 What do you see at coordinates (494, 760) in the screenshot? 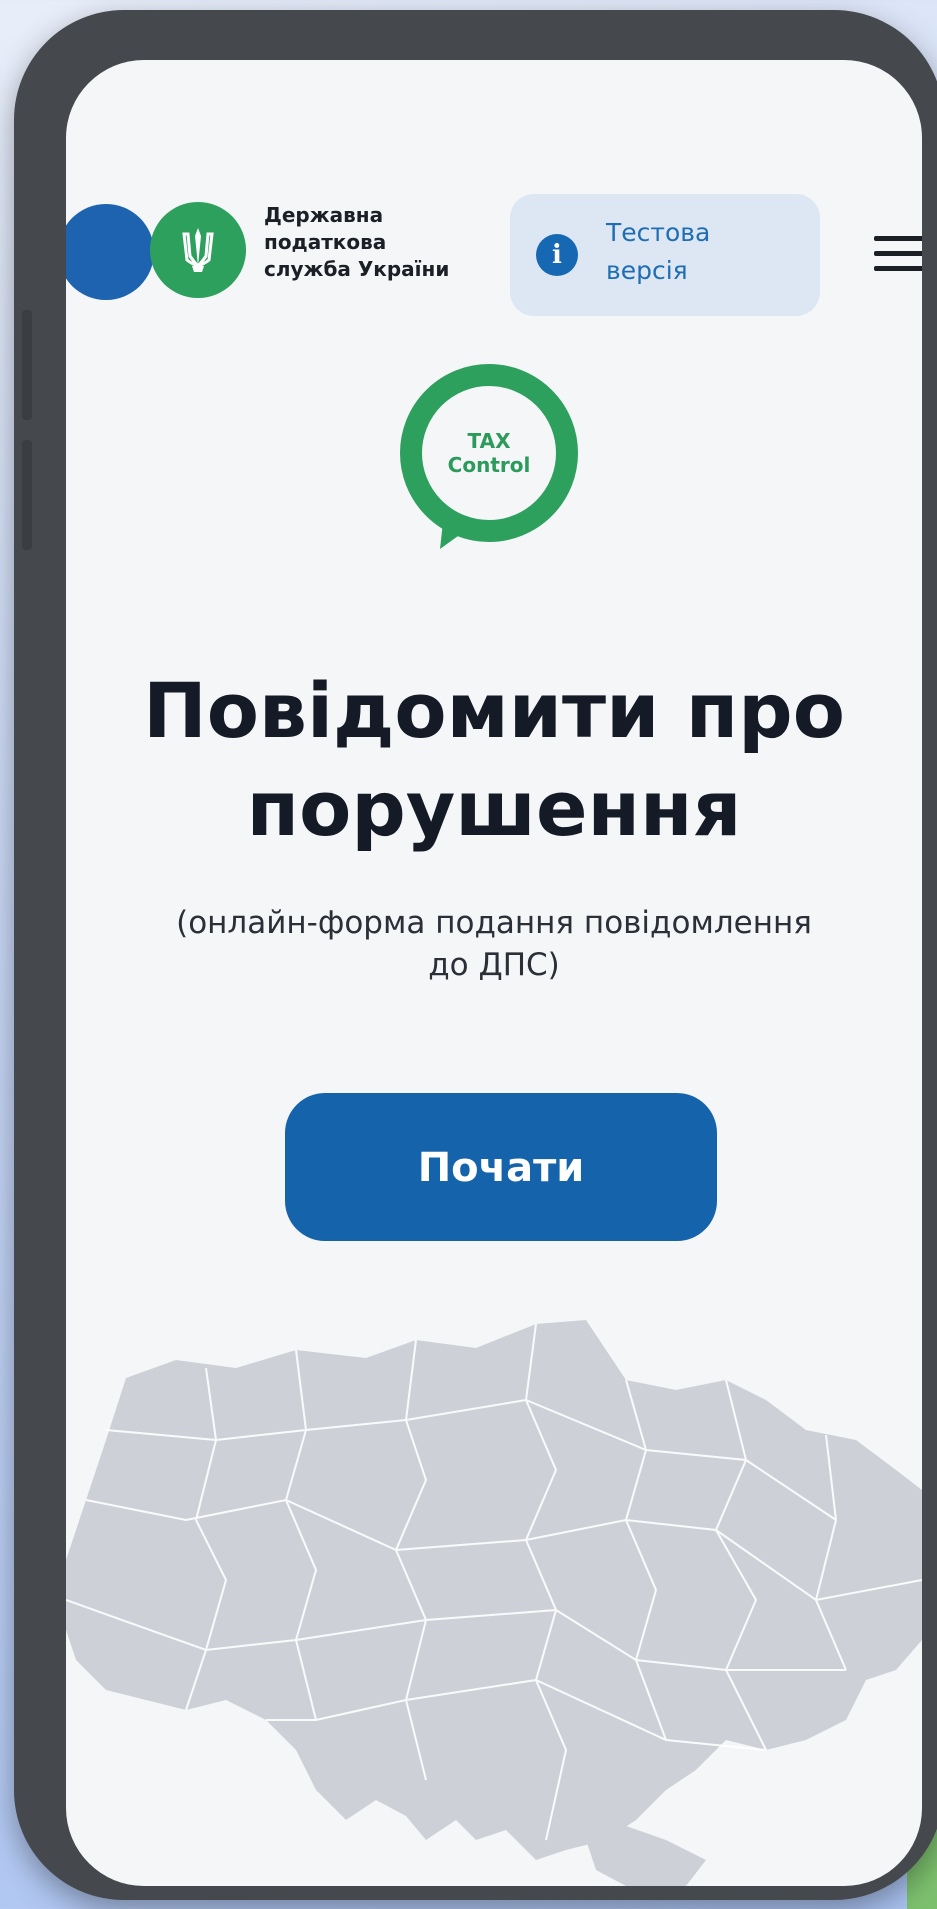
I see `page-title: Повідомити про порушення` at bounding box center [494, 760].